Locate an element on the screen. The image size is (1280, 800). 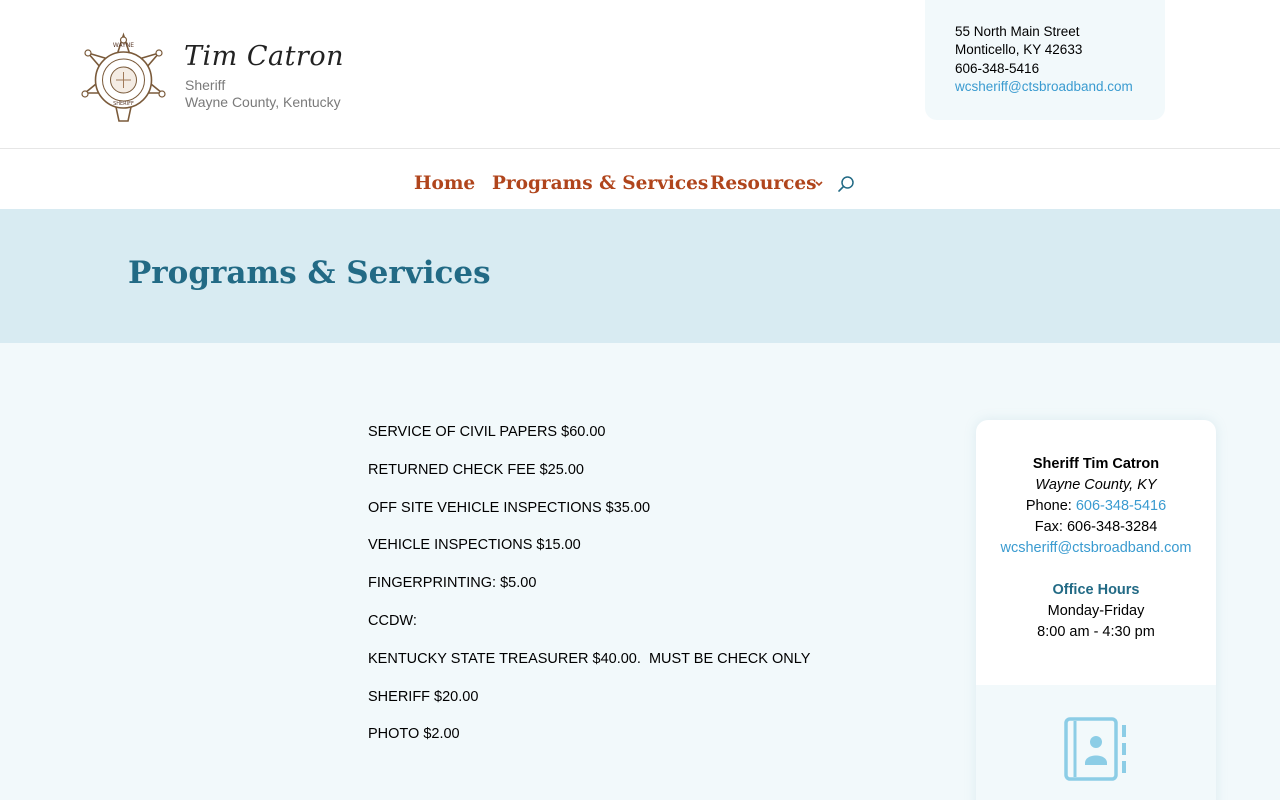
card-sheriff-name: Sheriff Tim Catron is located at coordinates (1096, 464).